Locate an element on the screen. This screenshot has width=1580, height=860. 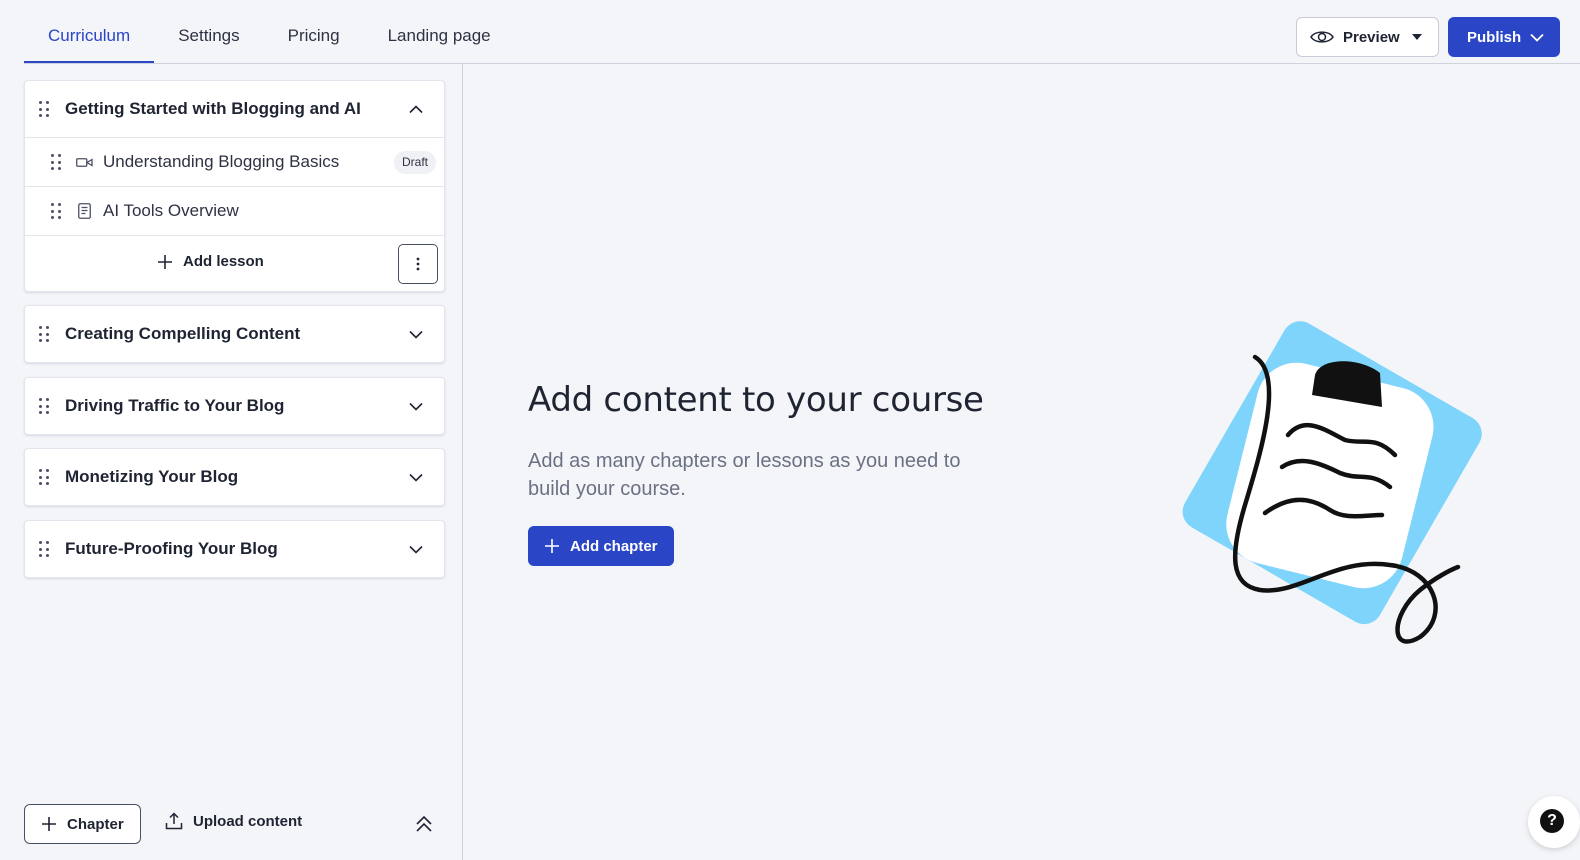
tab-landing-page: Landing page is located at coordinates (439, 32).